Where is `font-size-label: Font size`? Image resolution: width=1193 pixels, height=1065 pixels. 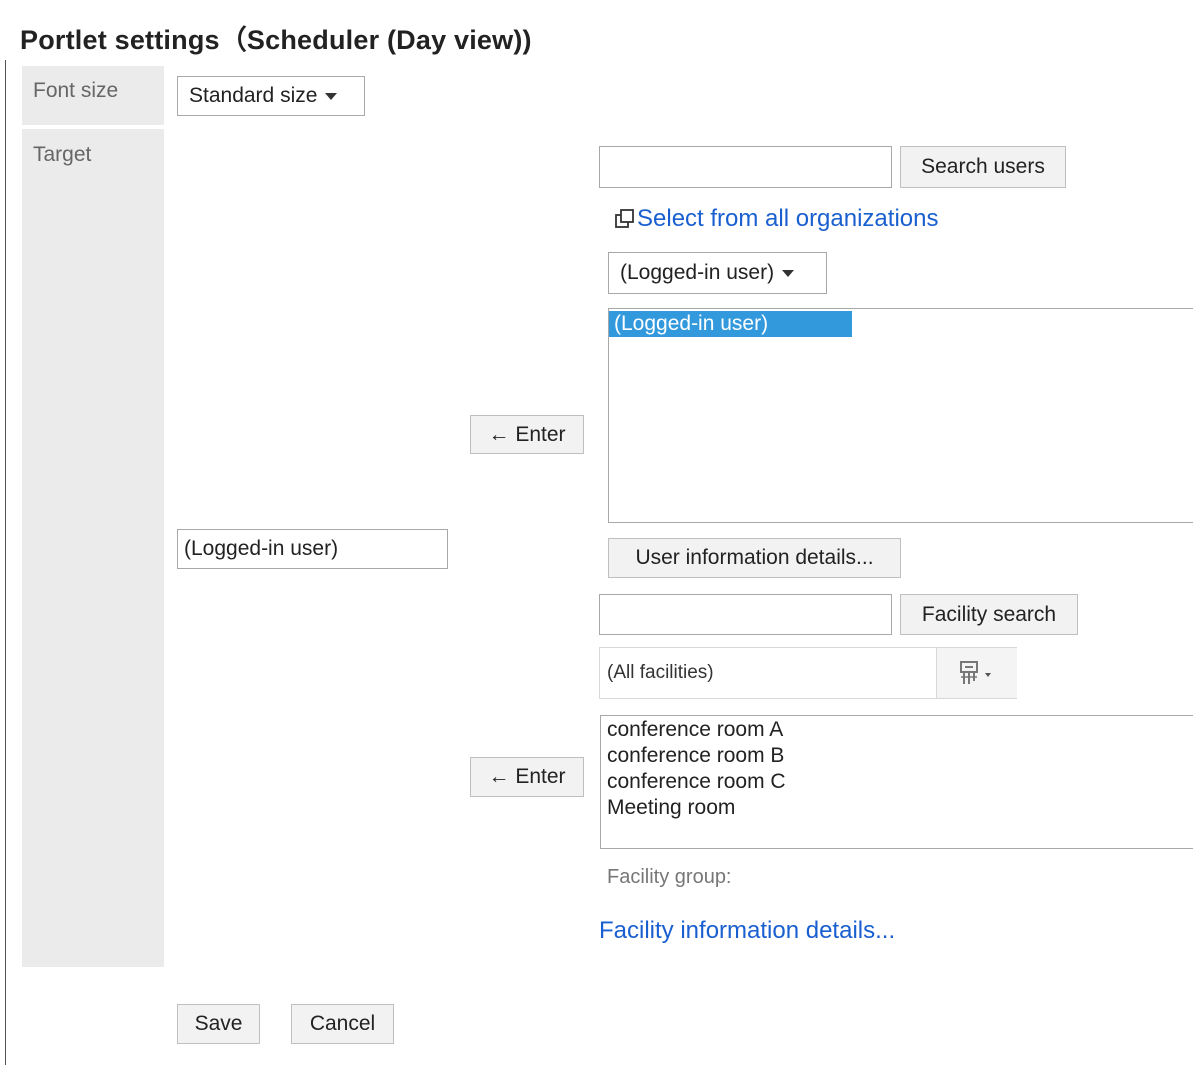
font-size-label: Font size is located at coordinates (76, 90).